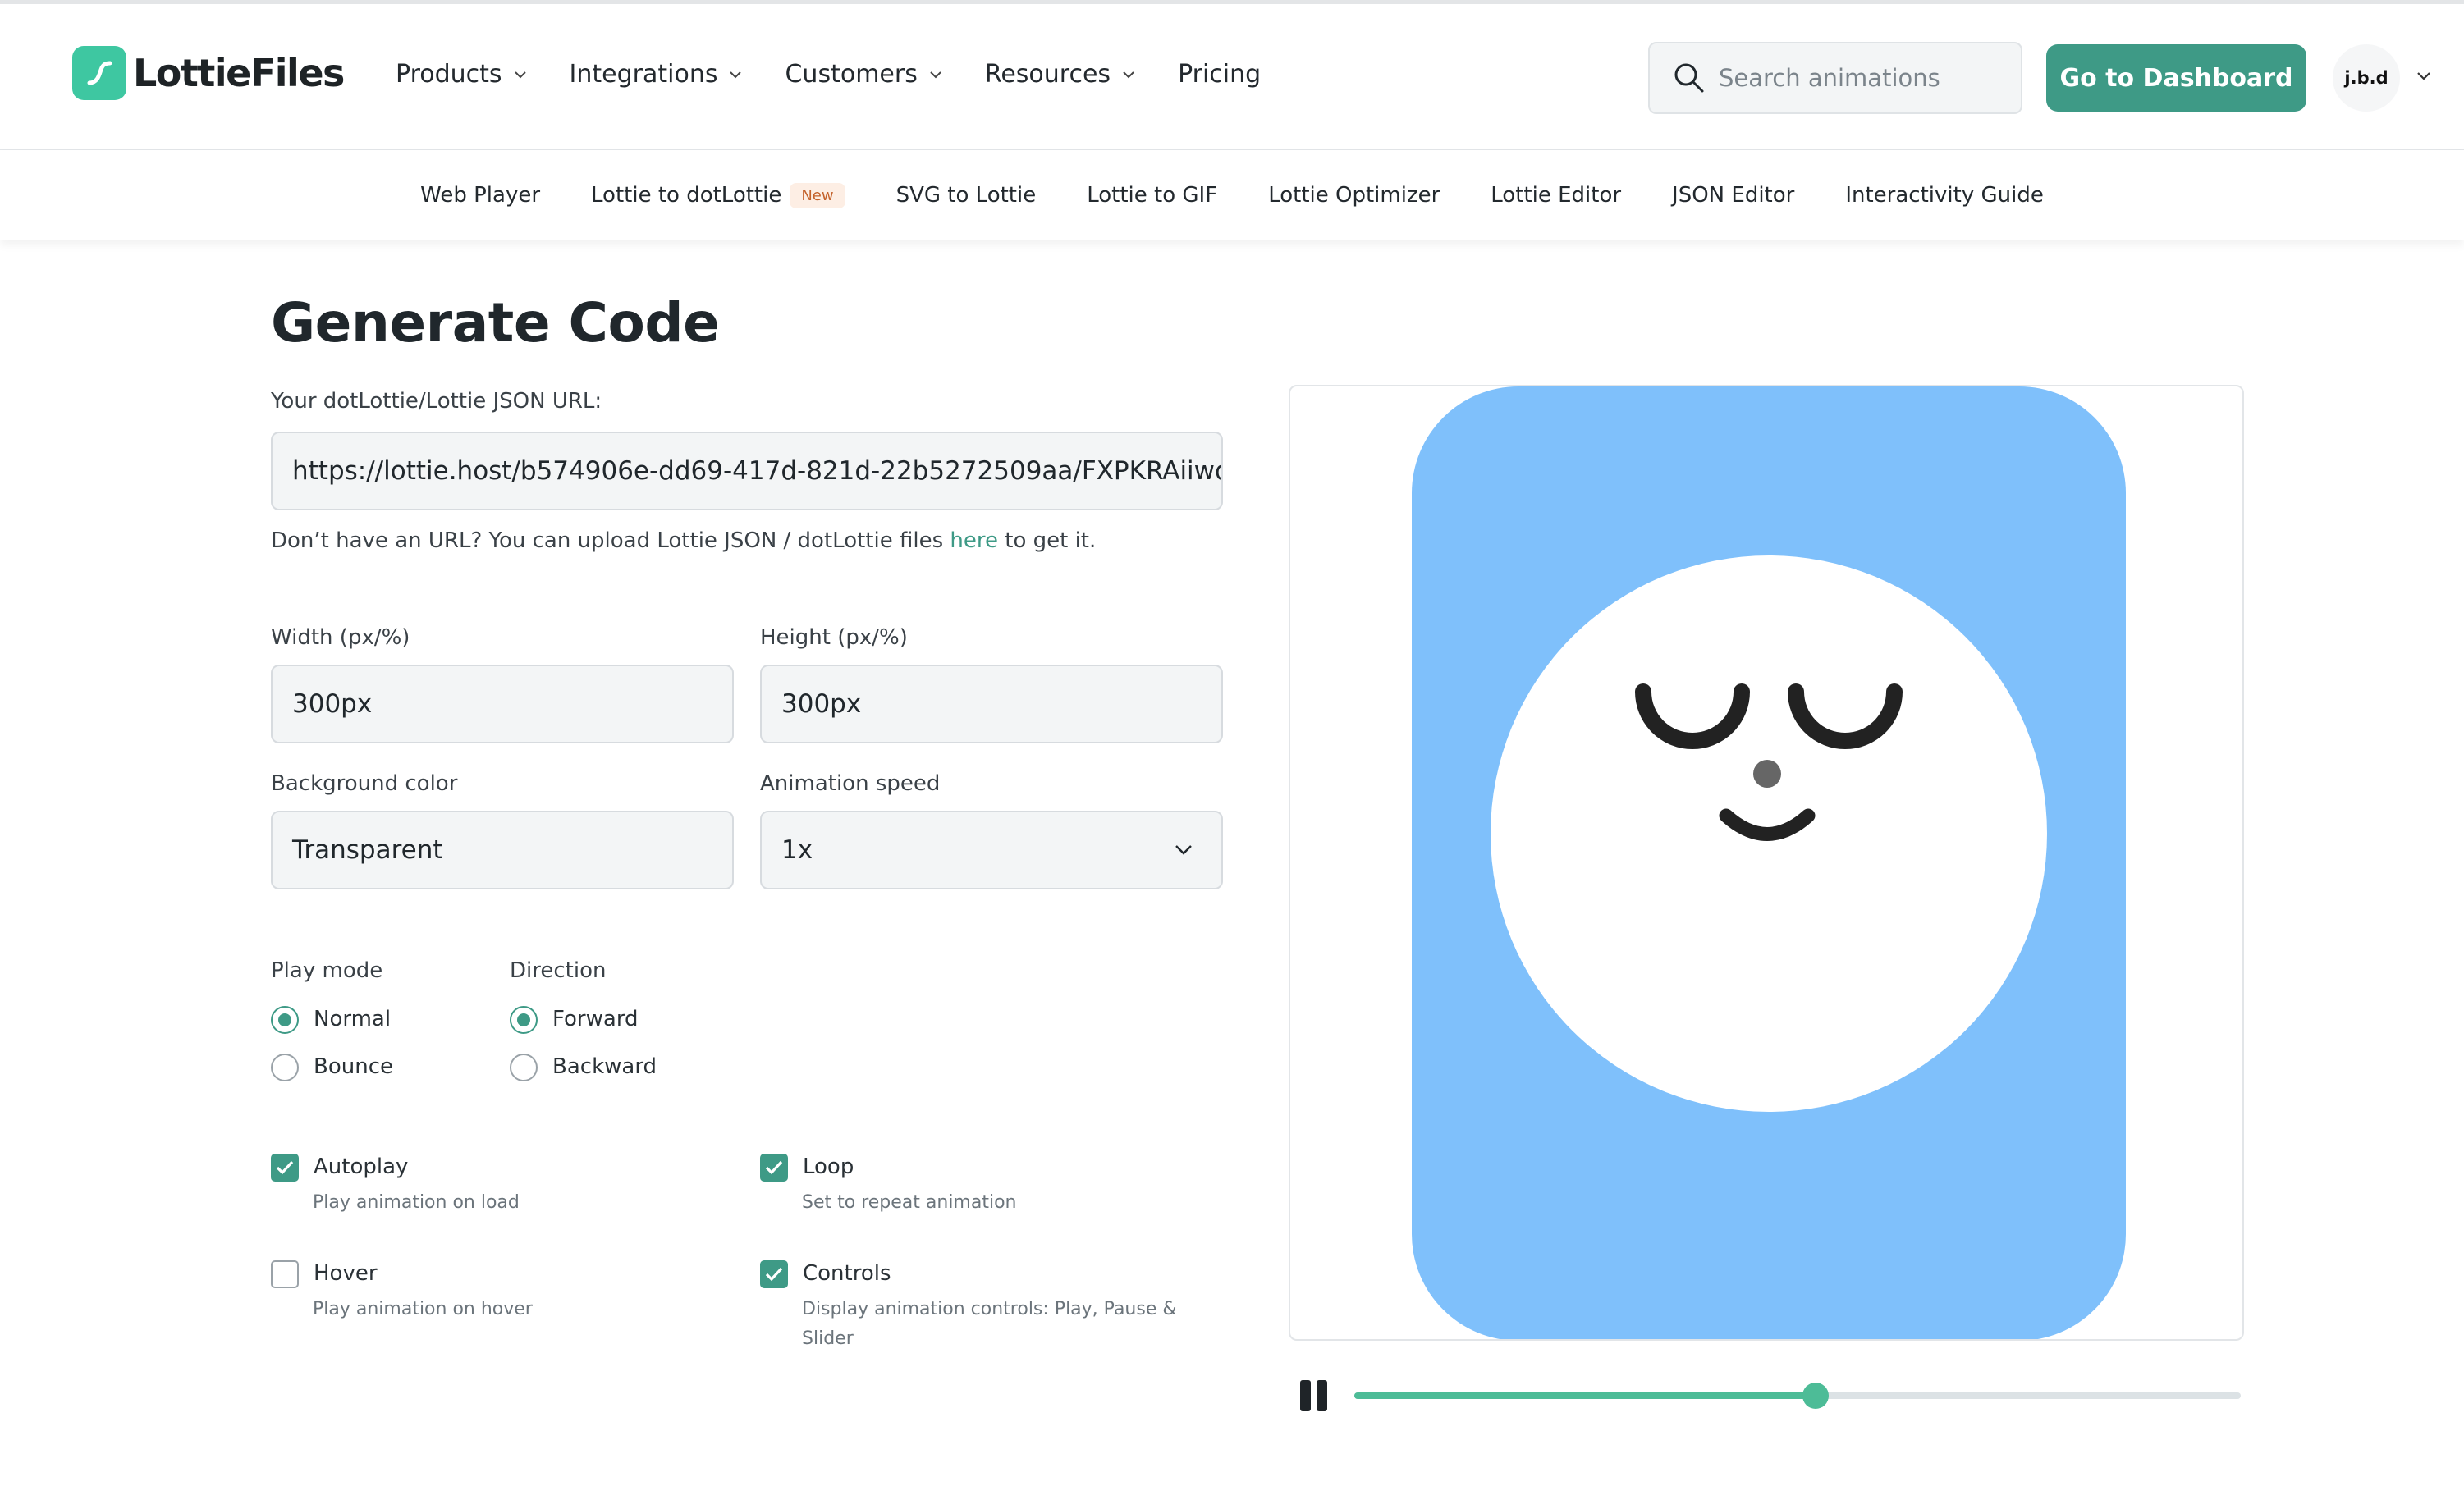  Describe the element at coordinates (99, 73) in the screenshot. I see `lottiefiles-logo-icon` at that location.